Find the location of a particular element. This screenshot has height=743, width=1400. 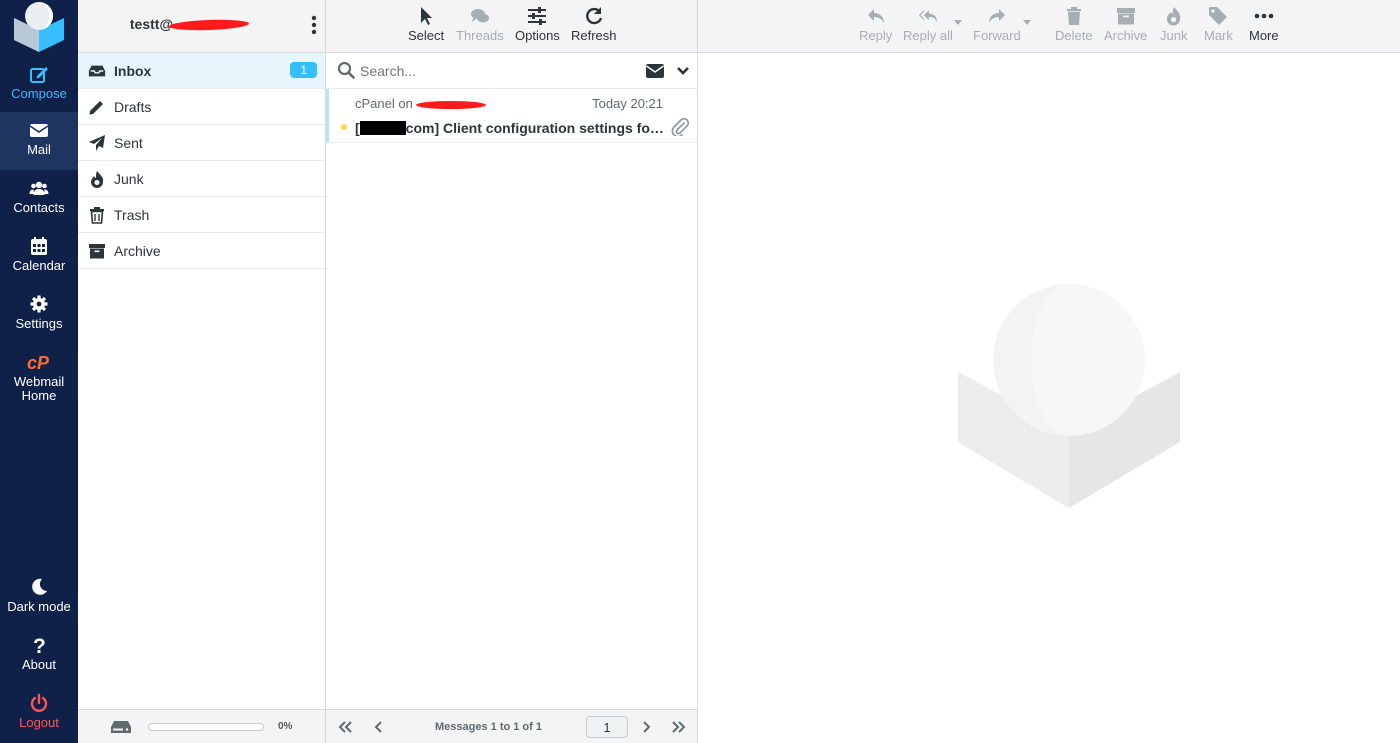

delete-button: Delete is located at coordinates (1074, 23).